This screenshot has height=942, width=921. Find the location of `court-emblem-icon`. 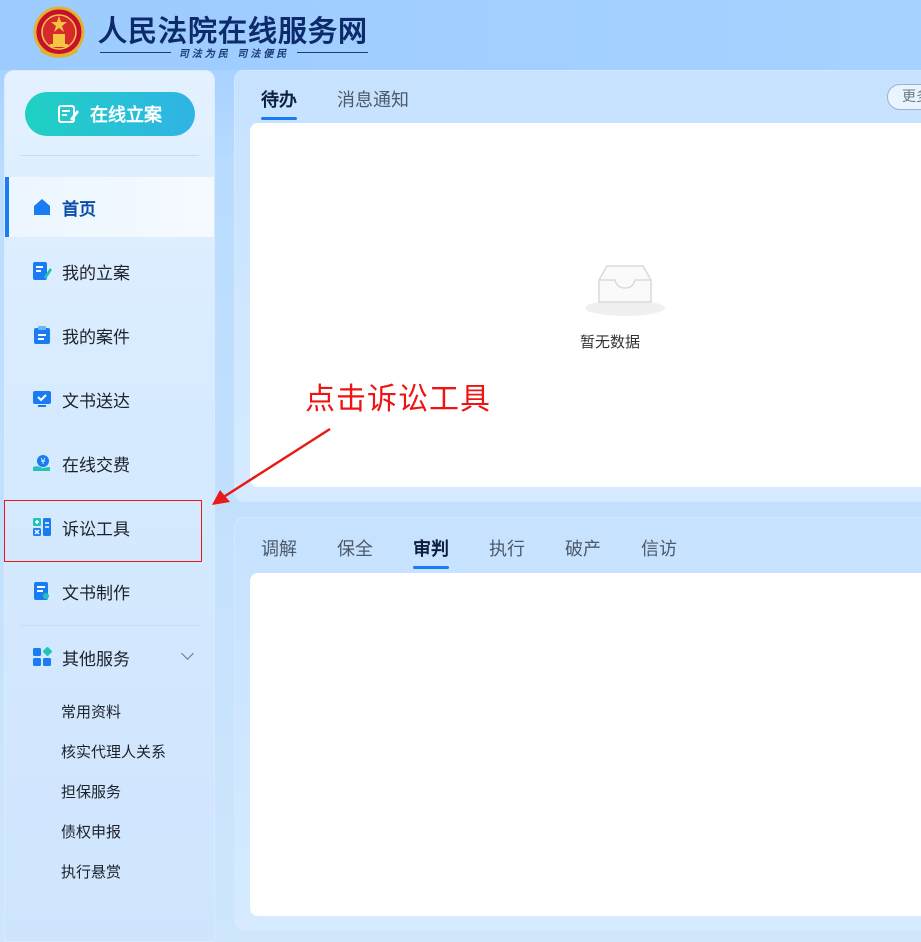

court-emblem-icon is located at coordinates (59, 32).